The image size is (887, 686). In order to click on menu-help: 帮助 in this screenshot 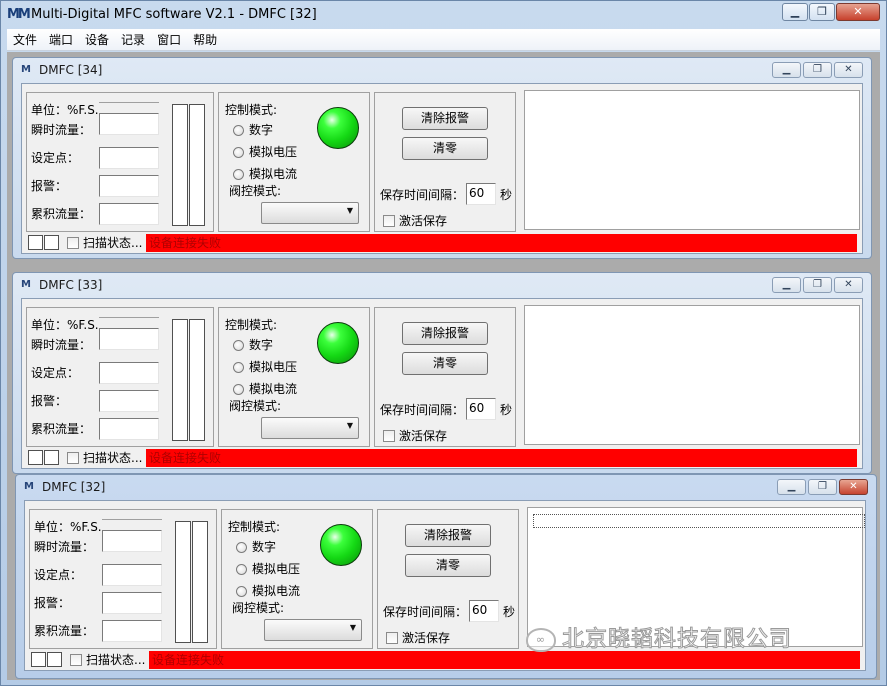, I will do `click(205, 40)`.